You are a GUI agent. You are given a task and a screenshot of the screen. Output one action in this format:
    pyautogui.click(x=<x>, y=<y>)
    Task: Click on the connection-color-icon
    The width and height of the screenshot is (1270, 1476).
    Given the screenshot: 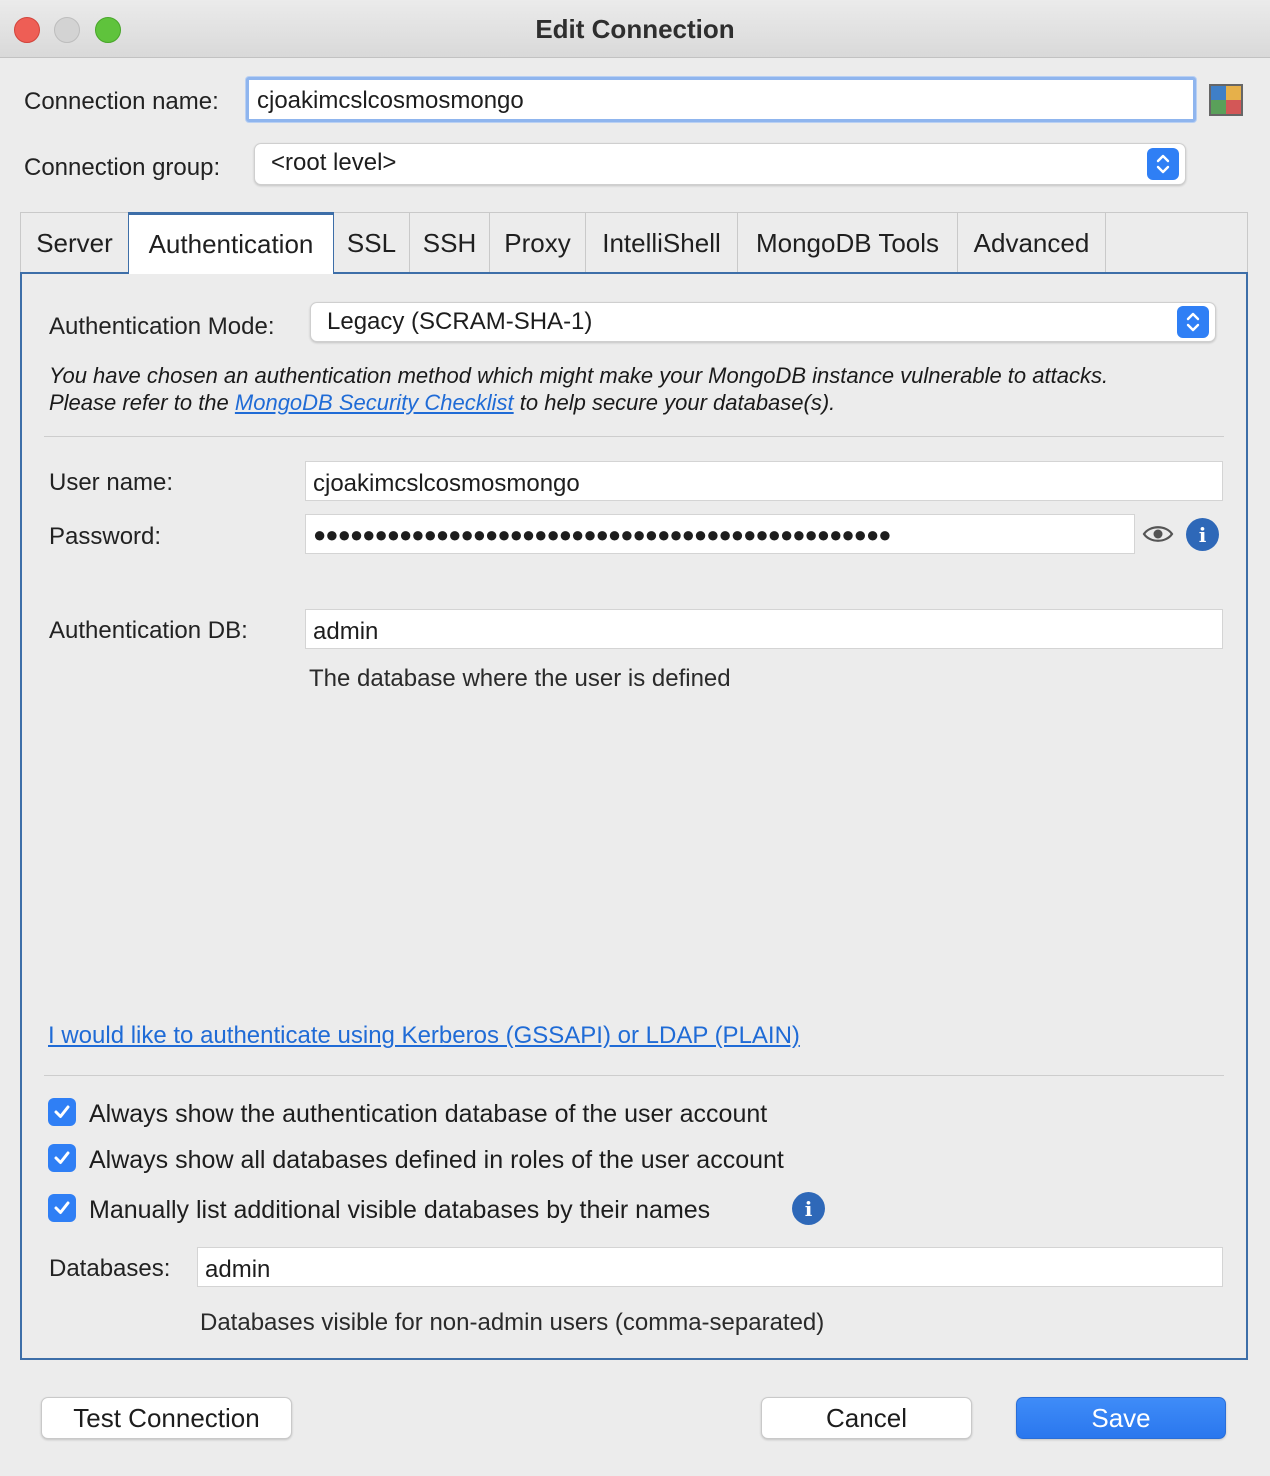 What is the action you would take?
    pyautogui.click(x=1226, y=100)
    